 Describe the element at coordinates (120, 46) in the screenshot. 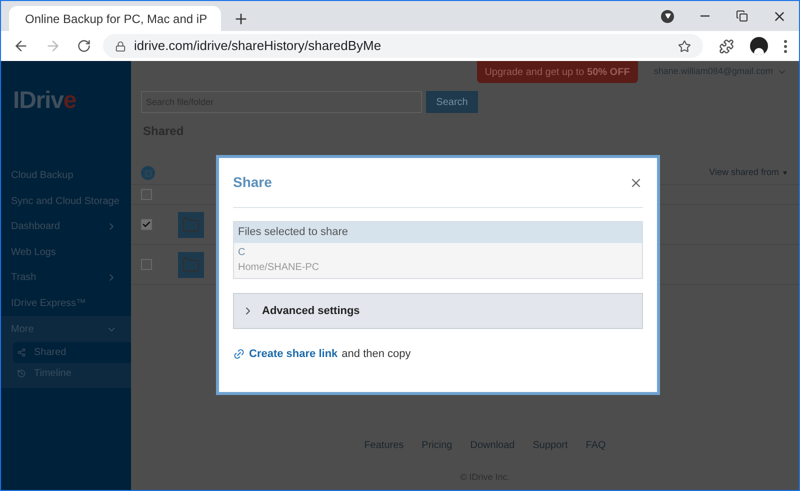

I see `lock-icon` at that location.